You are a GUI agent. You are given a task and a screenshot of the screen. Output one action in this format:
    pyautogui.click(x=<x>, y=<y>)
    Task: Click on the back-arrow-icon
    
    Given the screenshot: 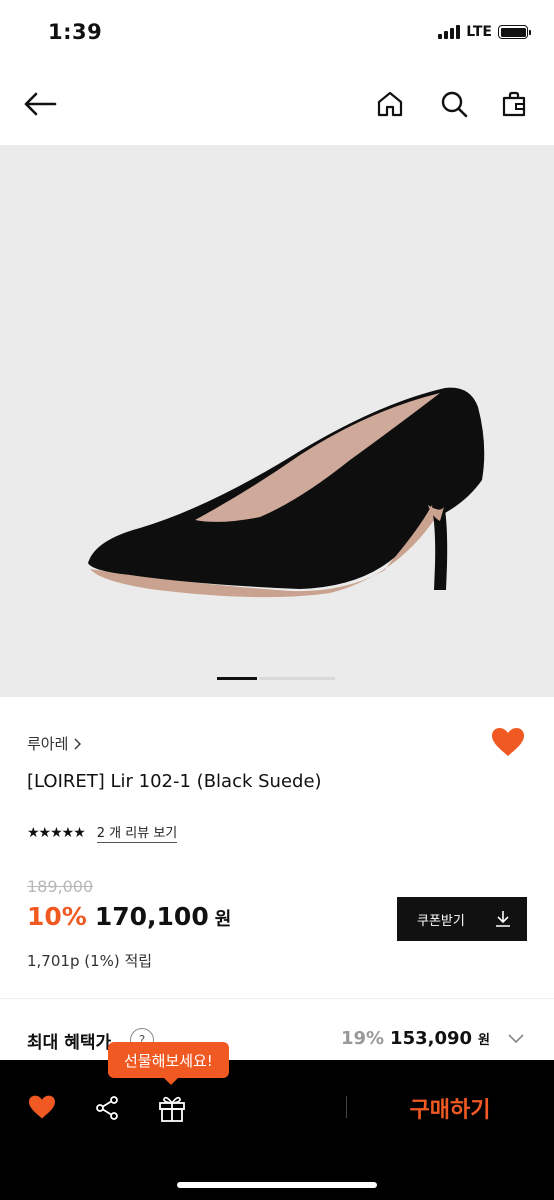 What is the action you would take?
    pyautogui.click(x=40, y=104)
    